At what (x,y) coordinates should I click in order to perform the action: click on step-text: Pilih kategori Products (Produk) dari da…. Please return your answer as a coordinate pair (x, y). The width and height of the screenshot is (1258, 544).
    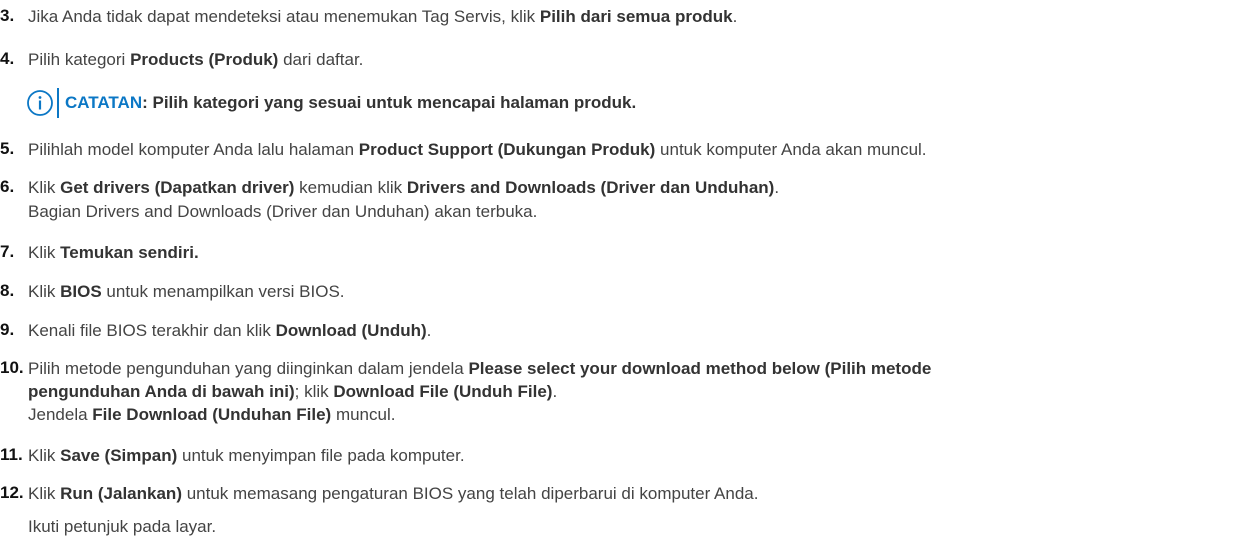
    Looking at the image, I should click on (196, 59).